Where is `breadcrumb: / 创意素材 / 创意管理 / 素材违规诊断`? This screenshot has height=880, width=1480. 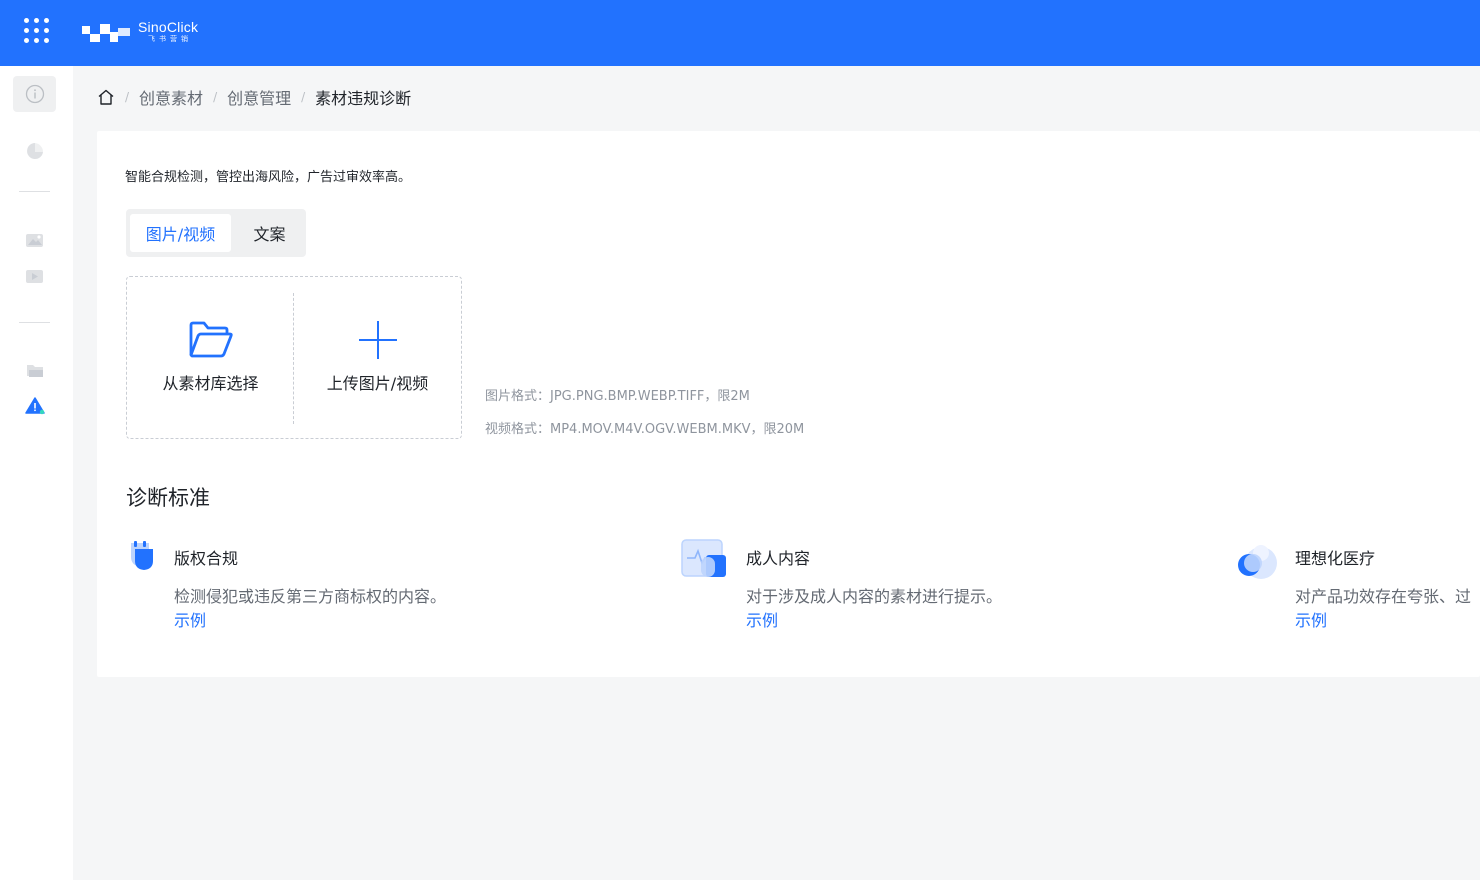 breadcrumb: / 创意素材 / 创意管理 / 素材违规诊断 is located at coordinates (254, 97).